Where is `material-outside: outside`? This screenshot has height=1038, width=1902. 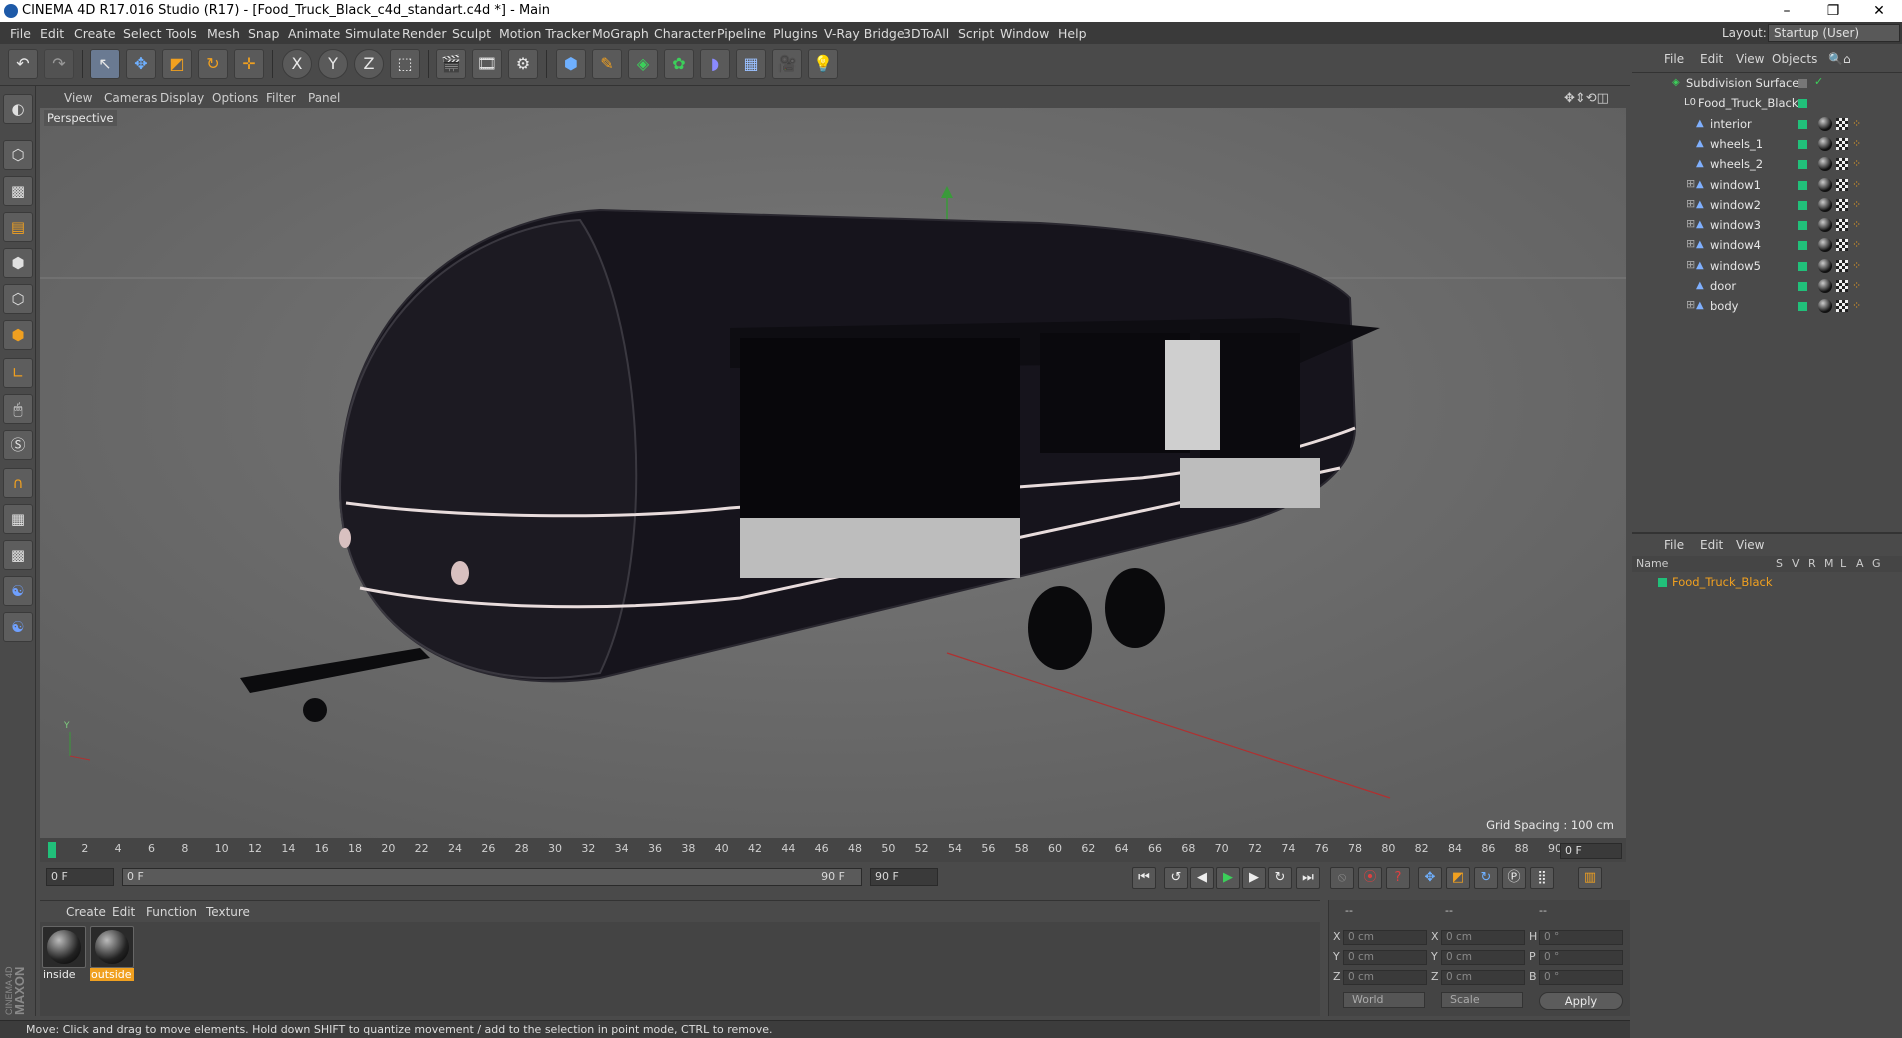 material-outside: outside is located at coordinates (112, 953).